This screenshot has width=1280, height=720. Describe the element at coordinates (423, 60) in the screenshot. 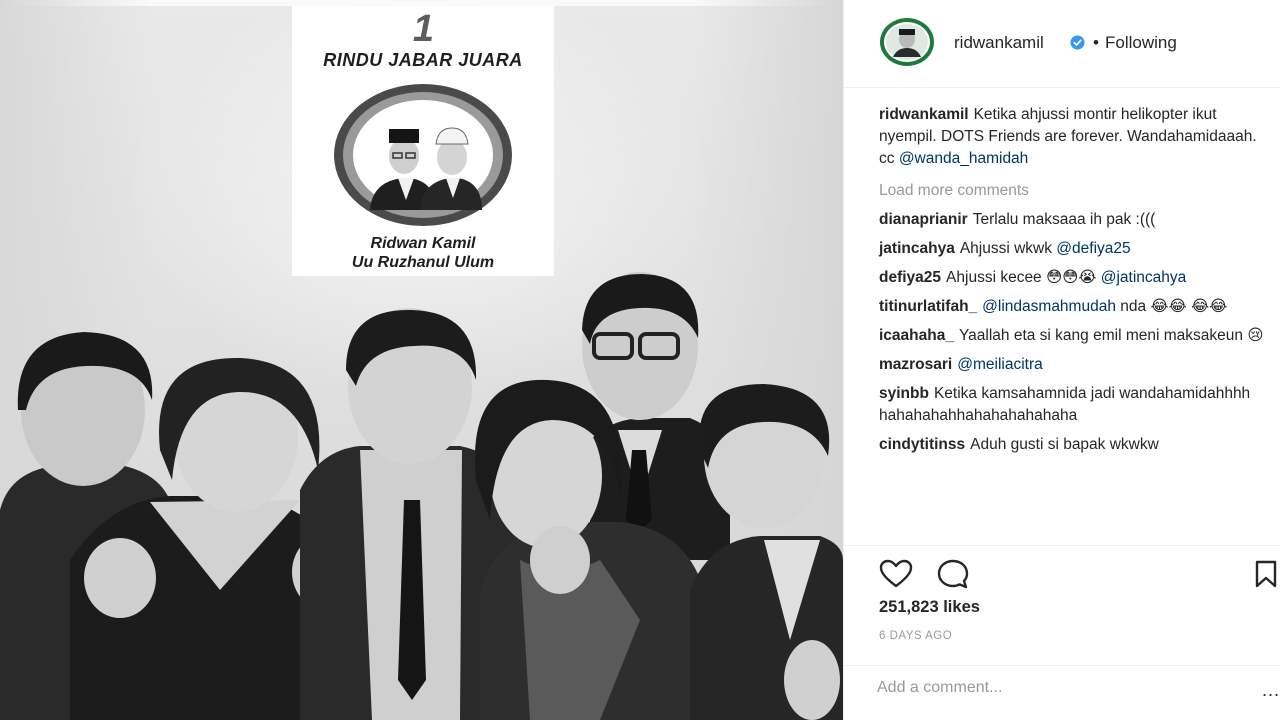

I see `badge-title: RINDU JABAR JUARA` at that location.